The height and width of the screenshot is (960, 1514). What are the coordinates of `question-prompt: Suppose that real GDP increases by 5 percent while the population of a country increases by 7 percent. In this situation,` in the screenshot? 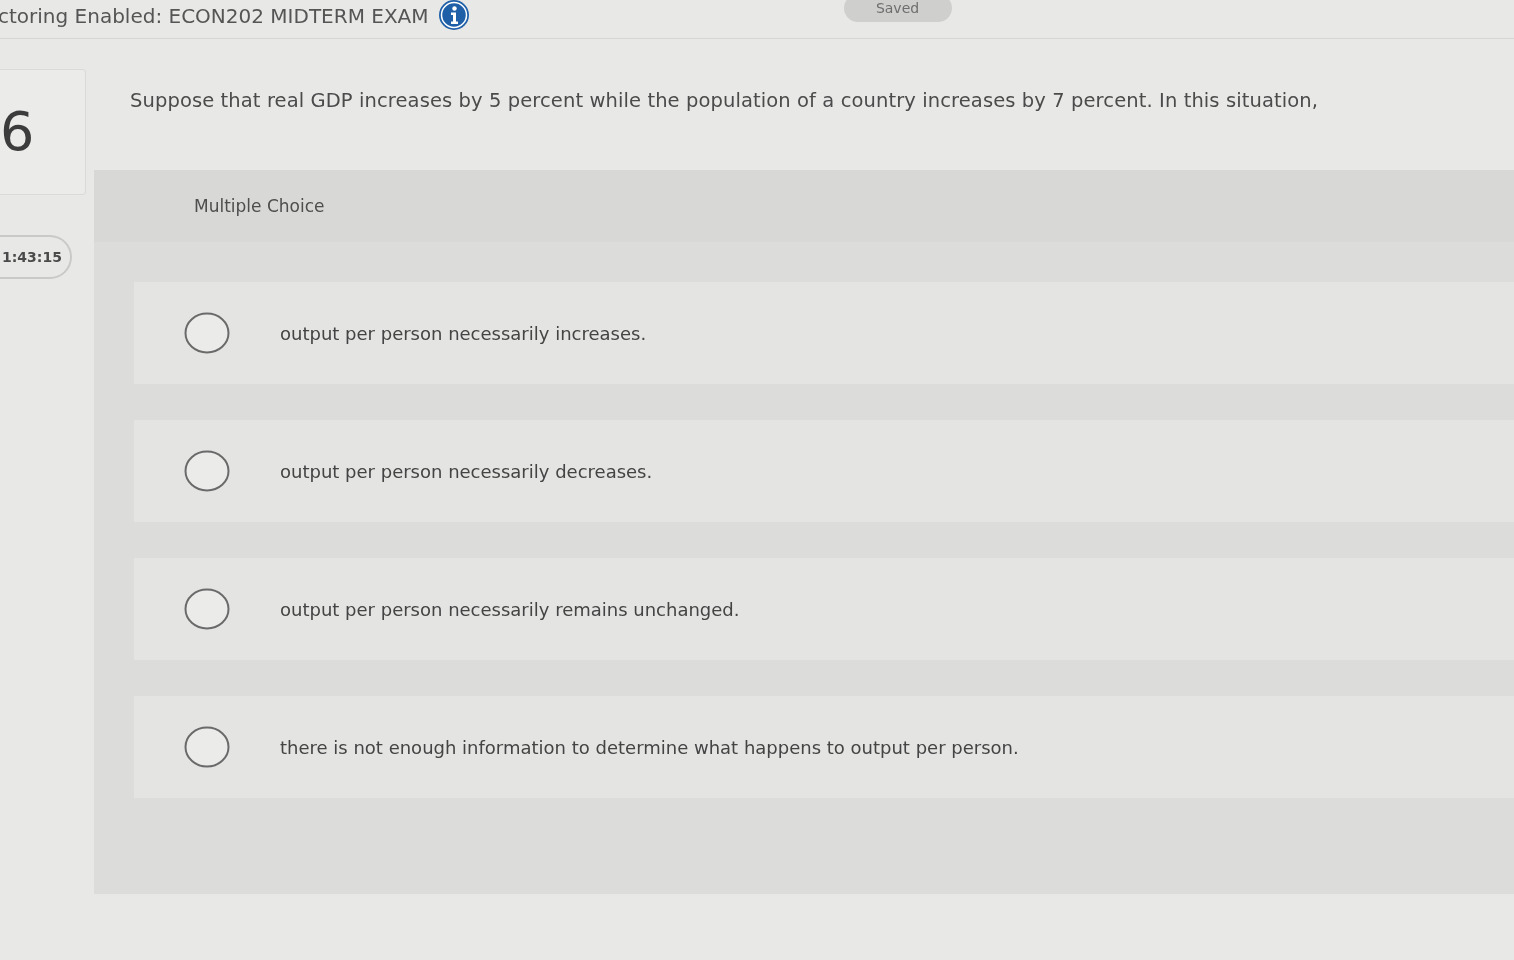 It's located at (724, 100).